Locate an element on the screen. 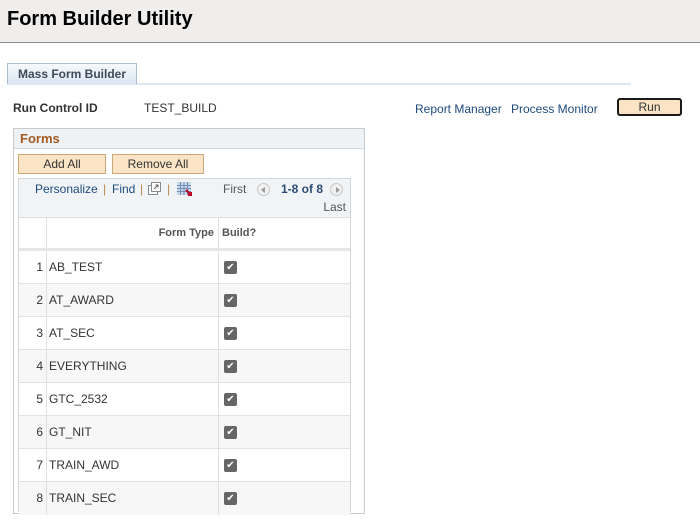 The height and width of the screenshot is (527, 700). last-label: Last is located at coordinates (334, 207).